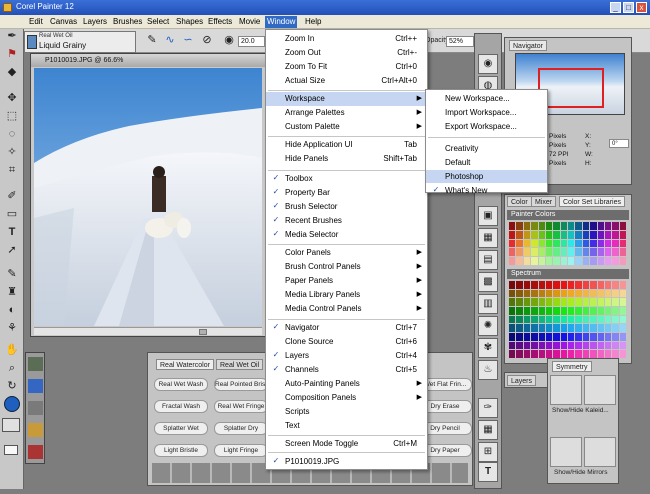 The height and width of the screenshot is (494, 650). Describe the element at coordinates (251, 41) in the screenshot. I see `size-field: 20.0` at that location.